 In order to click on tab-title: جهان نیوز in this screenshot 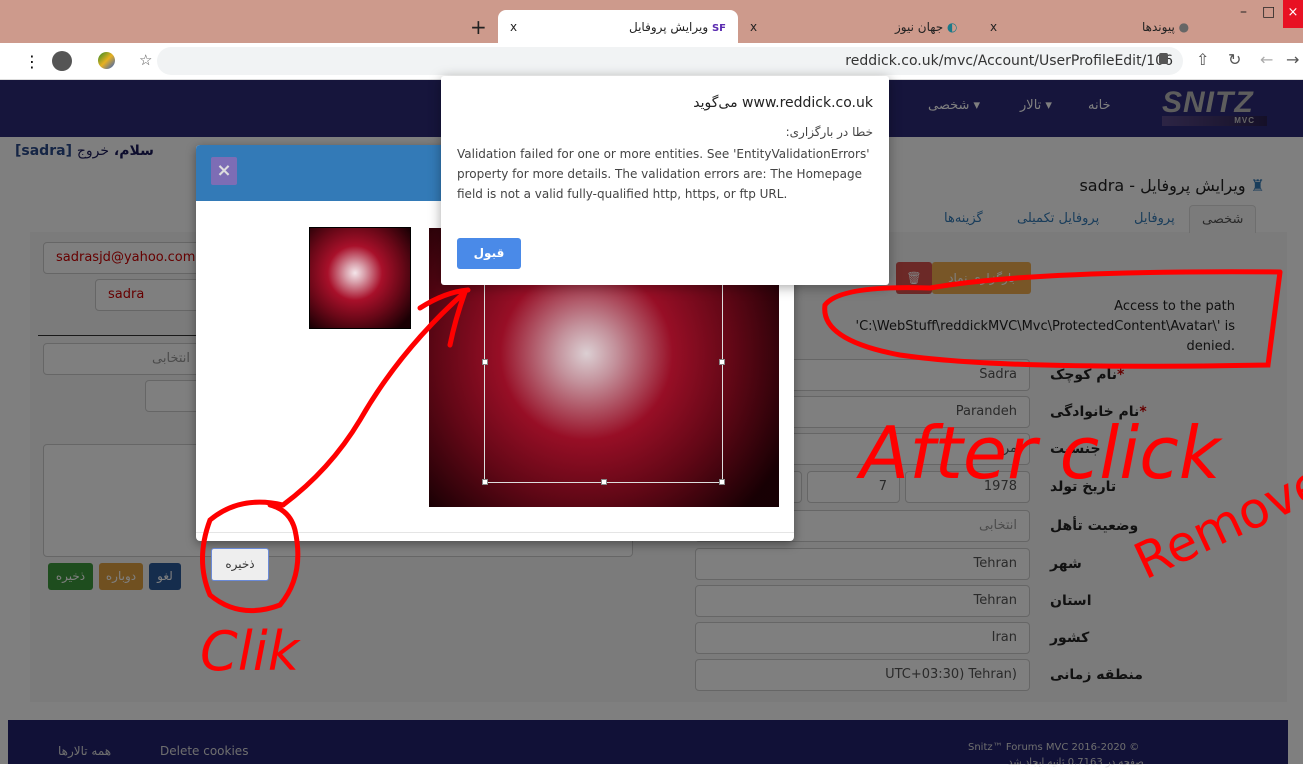, I will do `click(919, 26)`.